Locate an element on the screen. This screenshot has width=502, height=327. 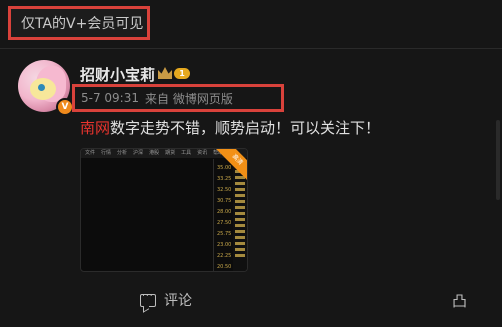
username-link: 招财小宝莉 is located at coordinates (117, 74).